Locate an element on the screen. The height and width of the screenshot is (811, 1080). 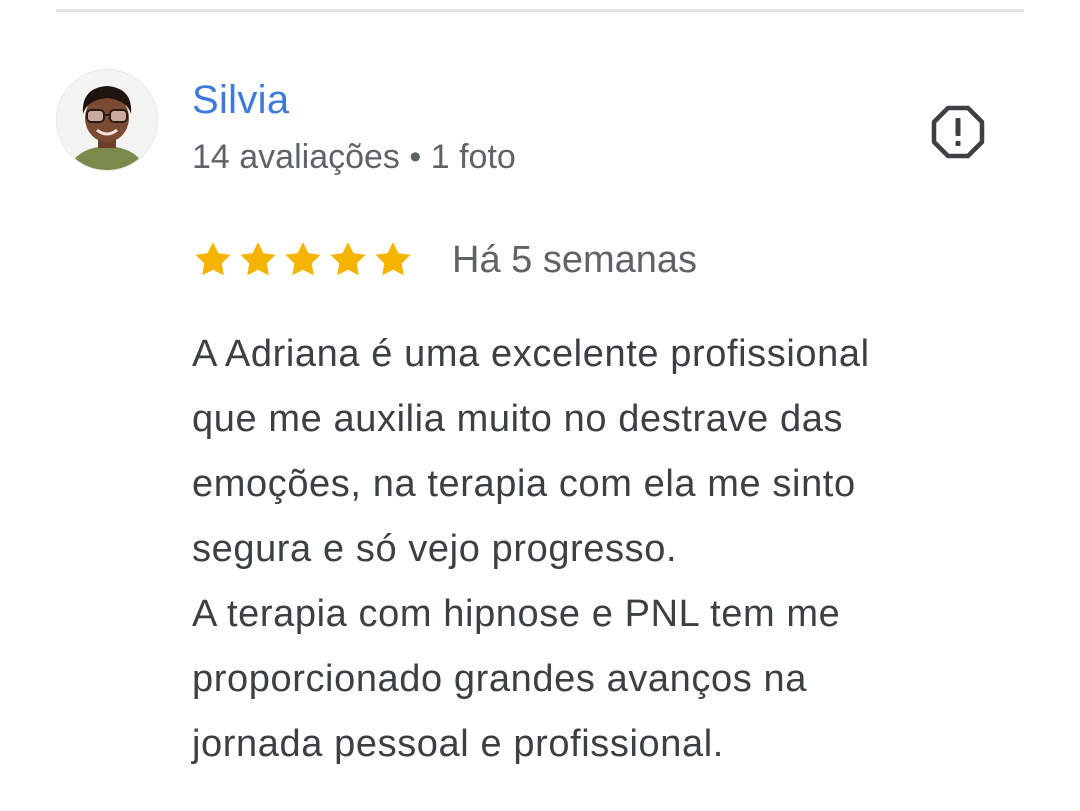
report-button is located at coordinates (958, 132).